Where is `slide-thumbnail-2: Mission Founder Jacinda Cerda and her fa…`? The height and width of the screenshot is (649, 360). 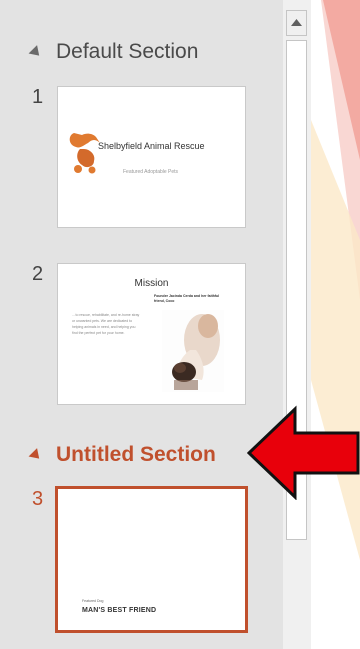
slide-thumbnail-2: Mission Founder Jacinda Cerda and her fa… is located at coordinates (151, 334).